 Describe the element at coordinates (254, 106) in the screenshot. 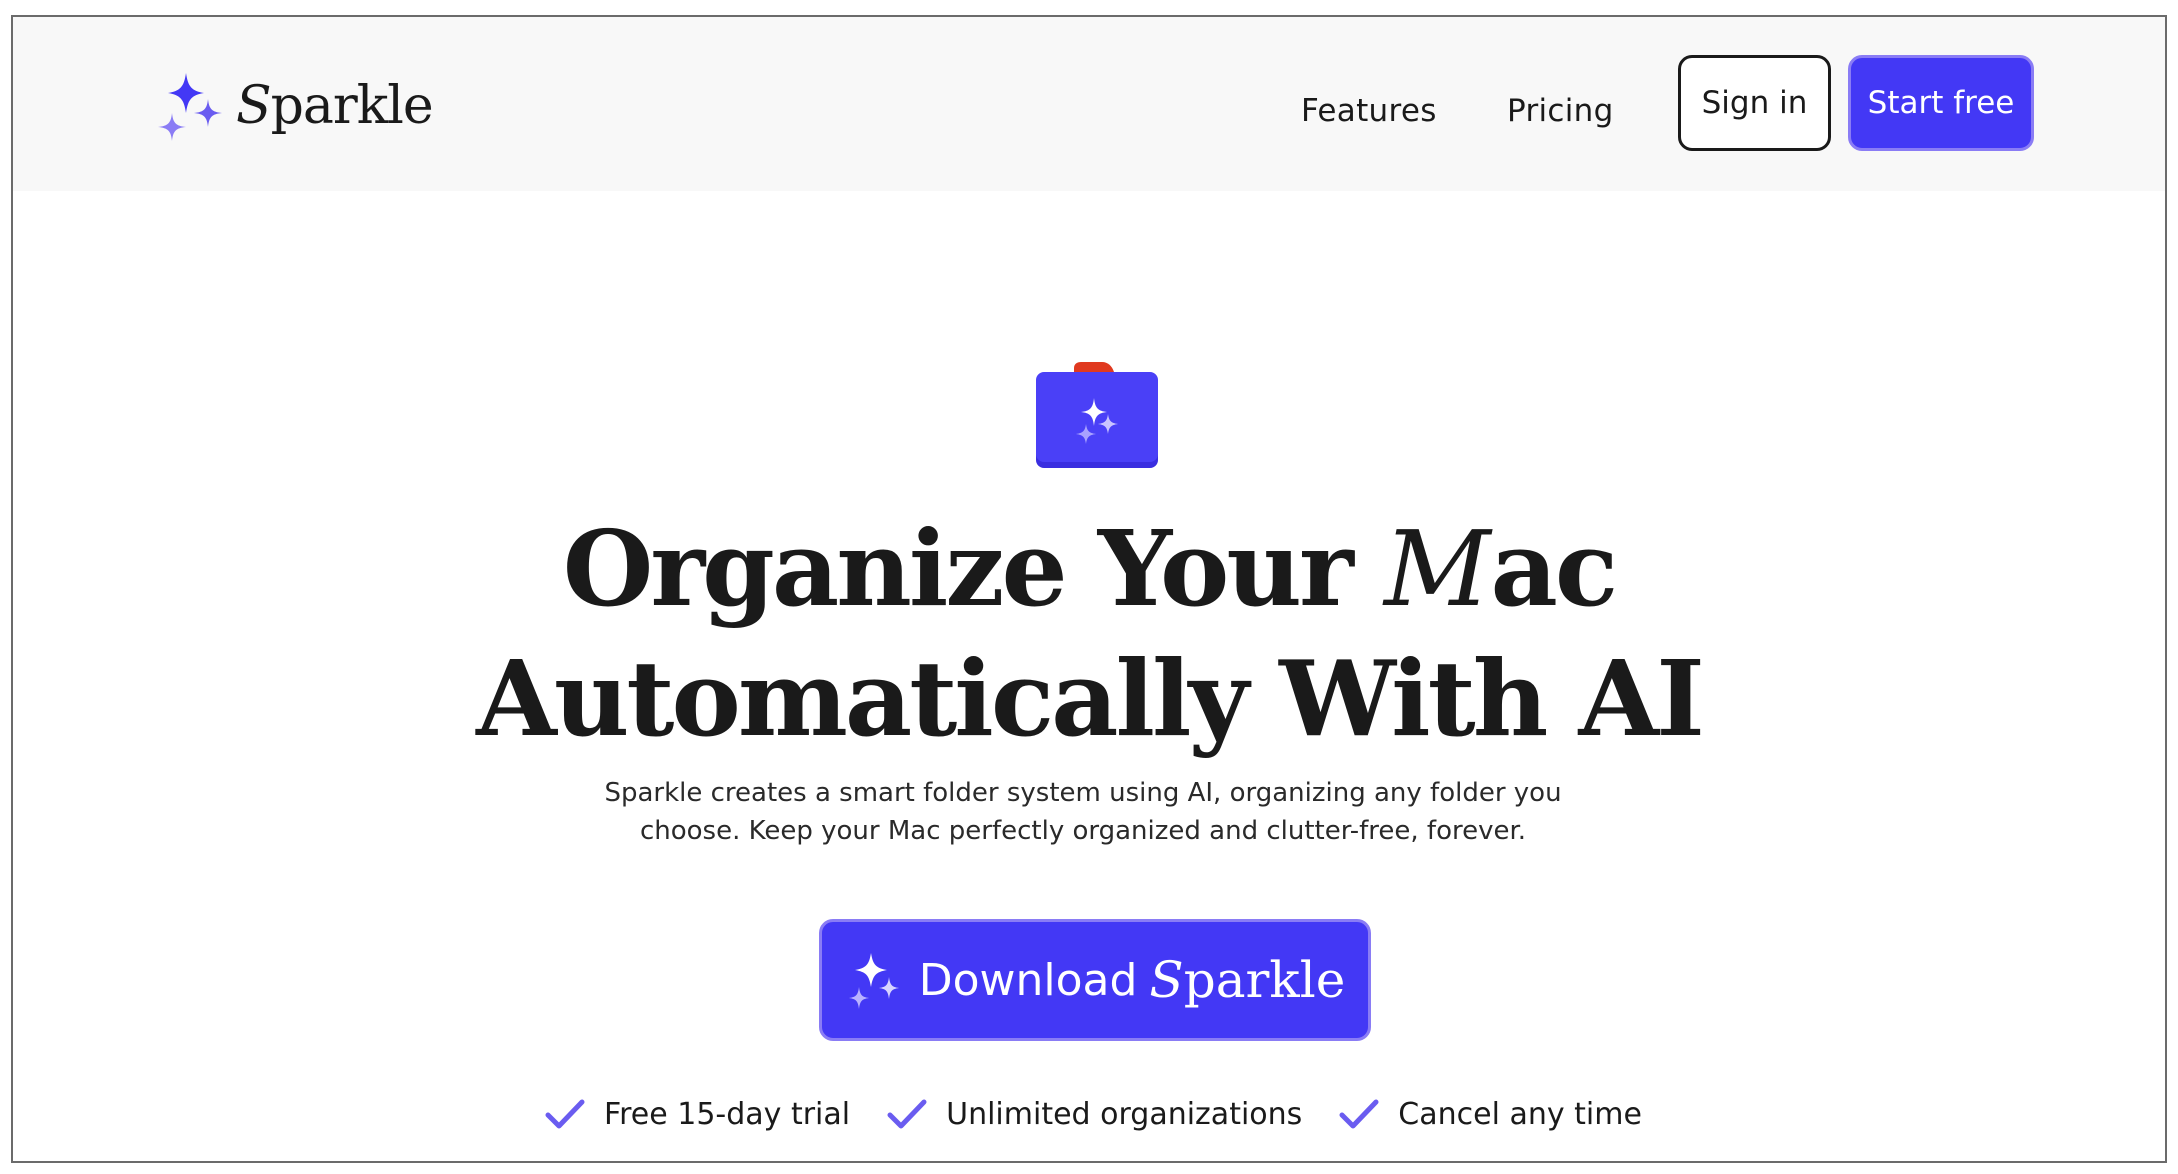

I see `brand-initial: S` at that location.